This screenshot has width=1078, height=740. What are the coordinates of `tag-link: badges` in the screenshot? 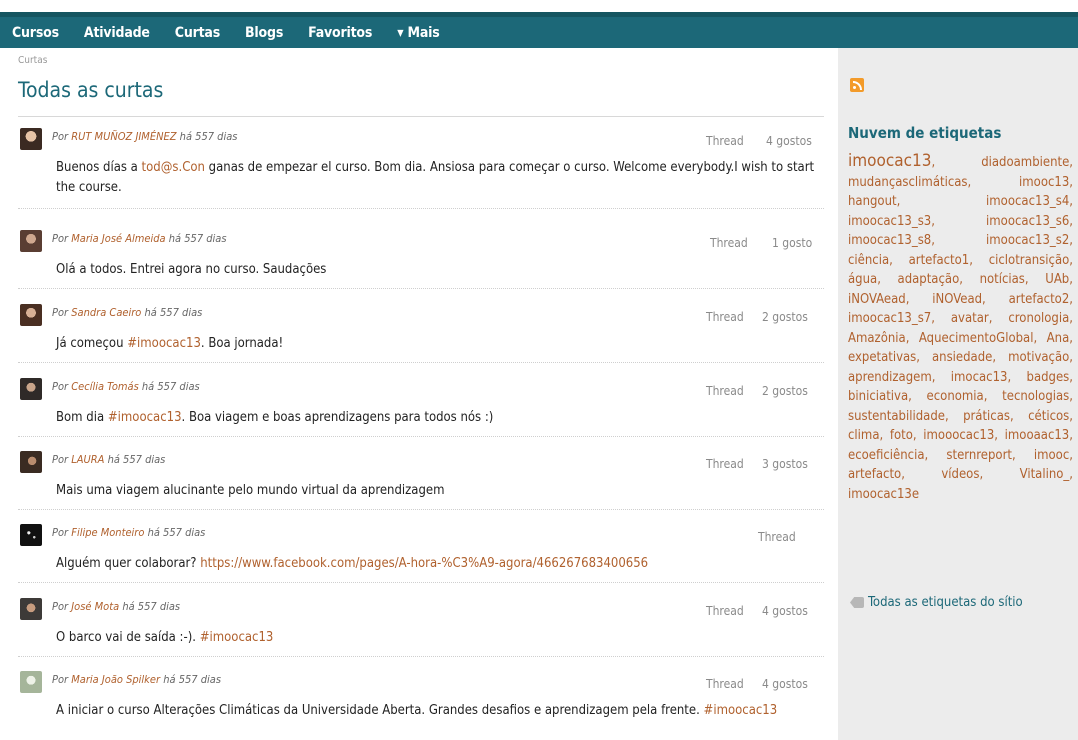 It's located at (1048, 377).